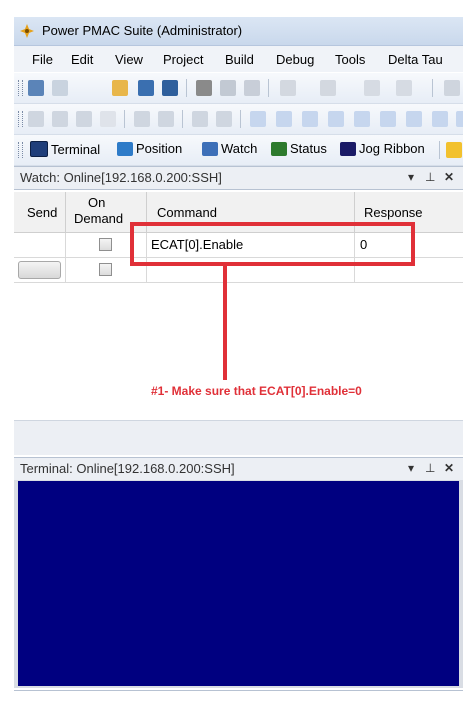  Describe the element at coordinates (36, 88) in the screenshot. I see `new-project-icon` at that location.